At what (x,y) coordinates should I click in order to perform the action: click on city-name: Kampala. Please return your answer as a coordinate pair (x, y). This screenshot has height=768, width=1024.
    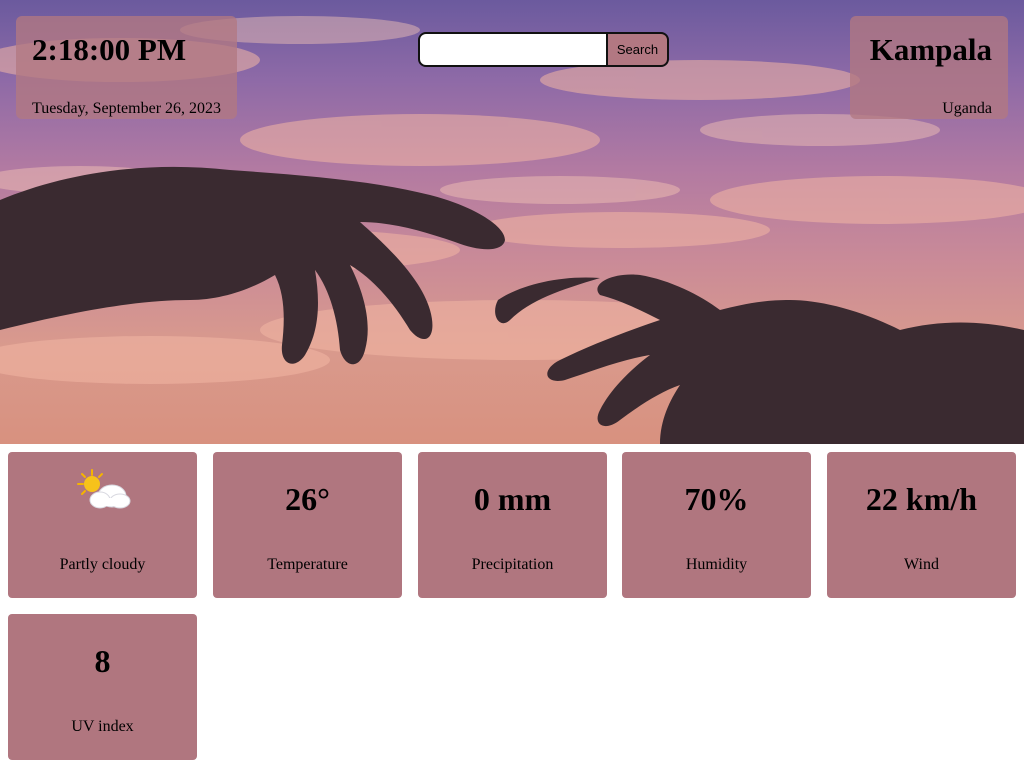
    Looking at the image, I should click on (930, 49).